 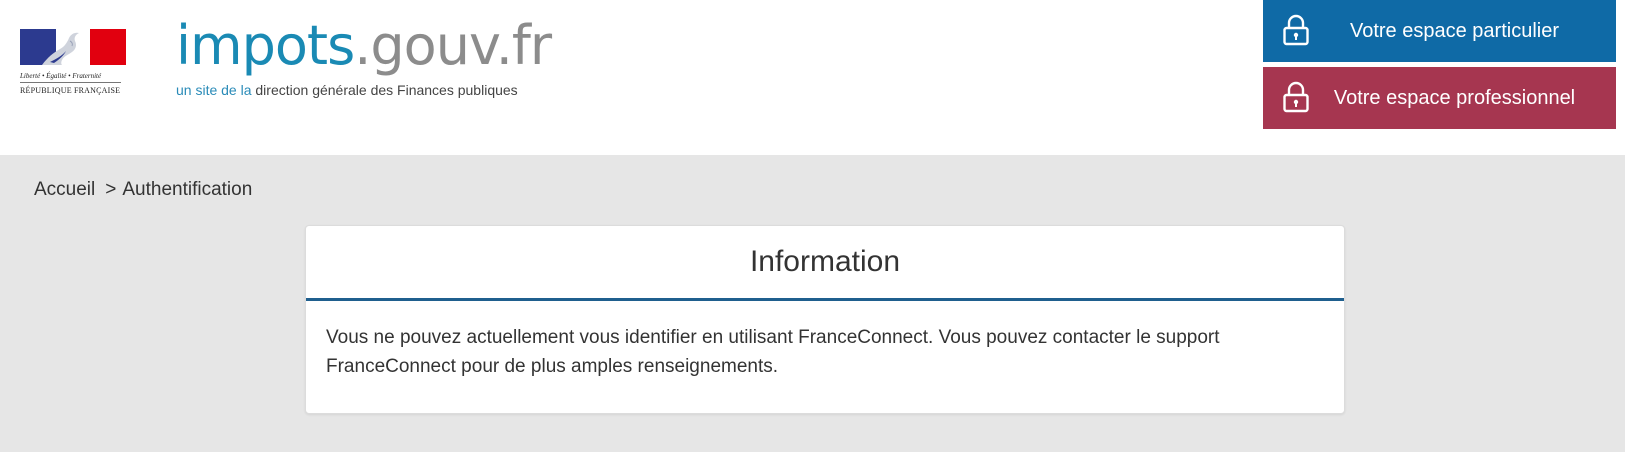 What do you see at coordinates (64, 189) in the screenshot?
I see `breadcrumb-home-link: Accueil` at bounding box center [64, 189].